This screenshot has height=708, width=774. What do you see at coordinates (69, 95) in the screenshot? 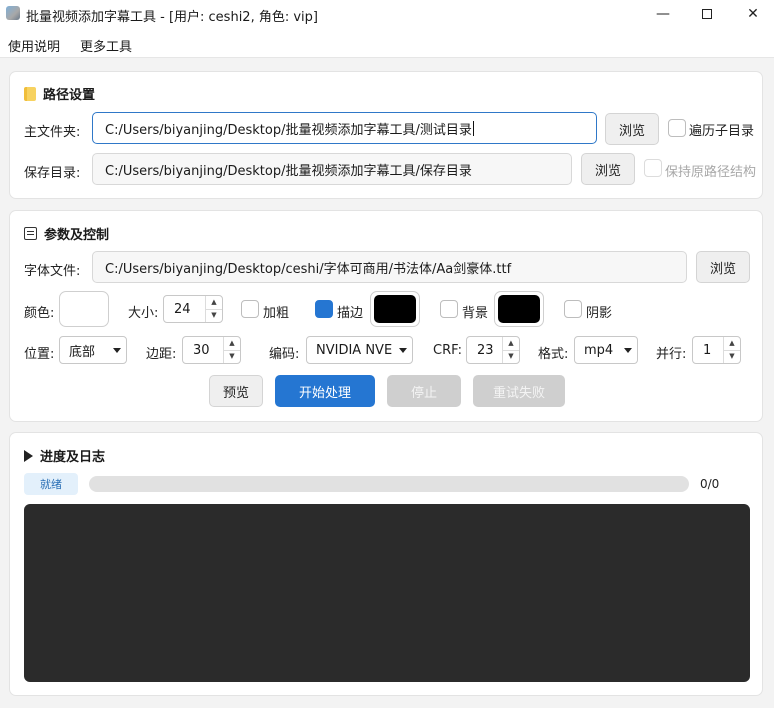
I see `path-settings-title: 路径设置` at bounding box center [69, 95].